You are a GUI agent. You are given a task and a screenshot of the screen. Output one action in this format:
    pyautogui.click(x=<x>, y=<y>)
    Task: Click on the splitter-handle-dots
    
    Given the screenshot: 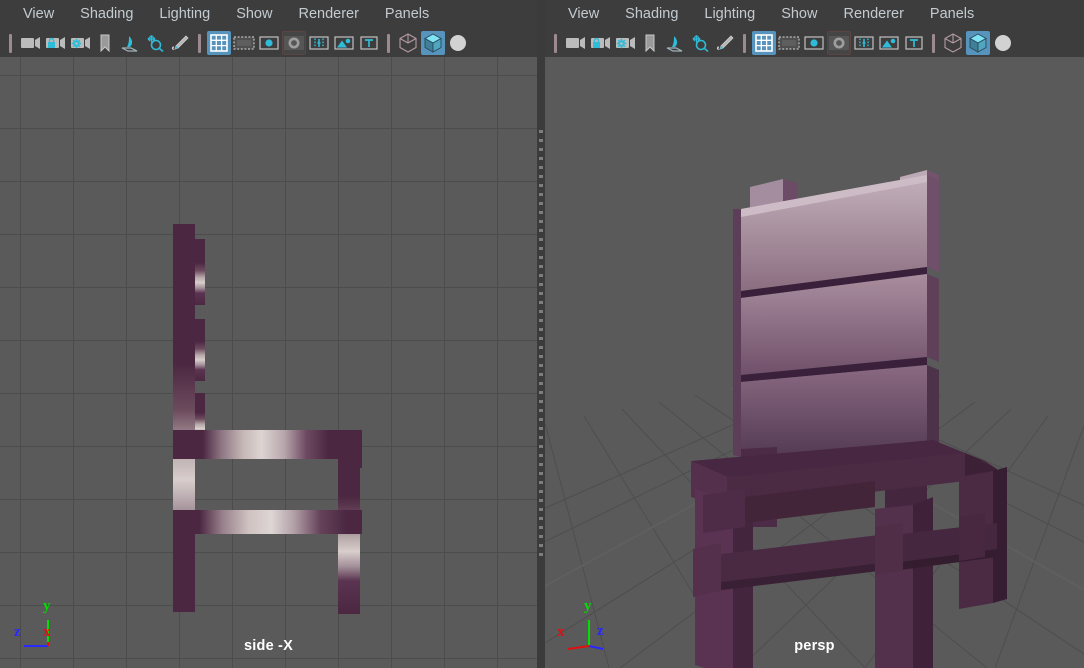 What is the action you would take?
    pyautogui.click(x=541, y=345)
    